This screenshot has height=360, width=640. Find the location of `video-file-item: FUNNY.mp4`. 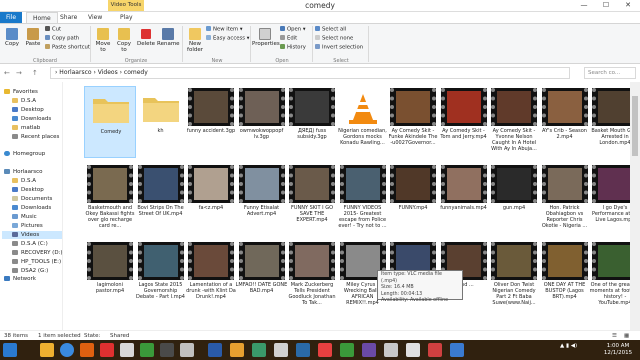

video-file-item: FUNNY.mp4 is located at coordinates (413, 199).